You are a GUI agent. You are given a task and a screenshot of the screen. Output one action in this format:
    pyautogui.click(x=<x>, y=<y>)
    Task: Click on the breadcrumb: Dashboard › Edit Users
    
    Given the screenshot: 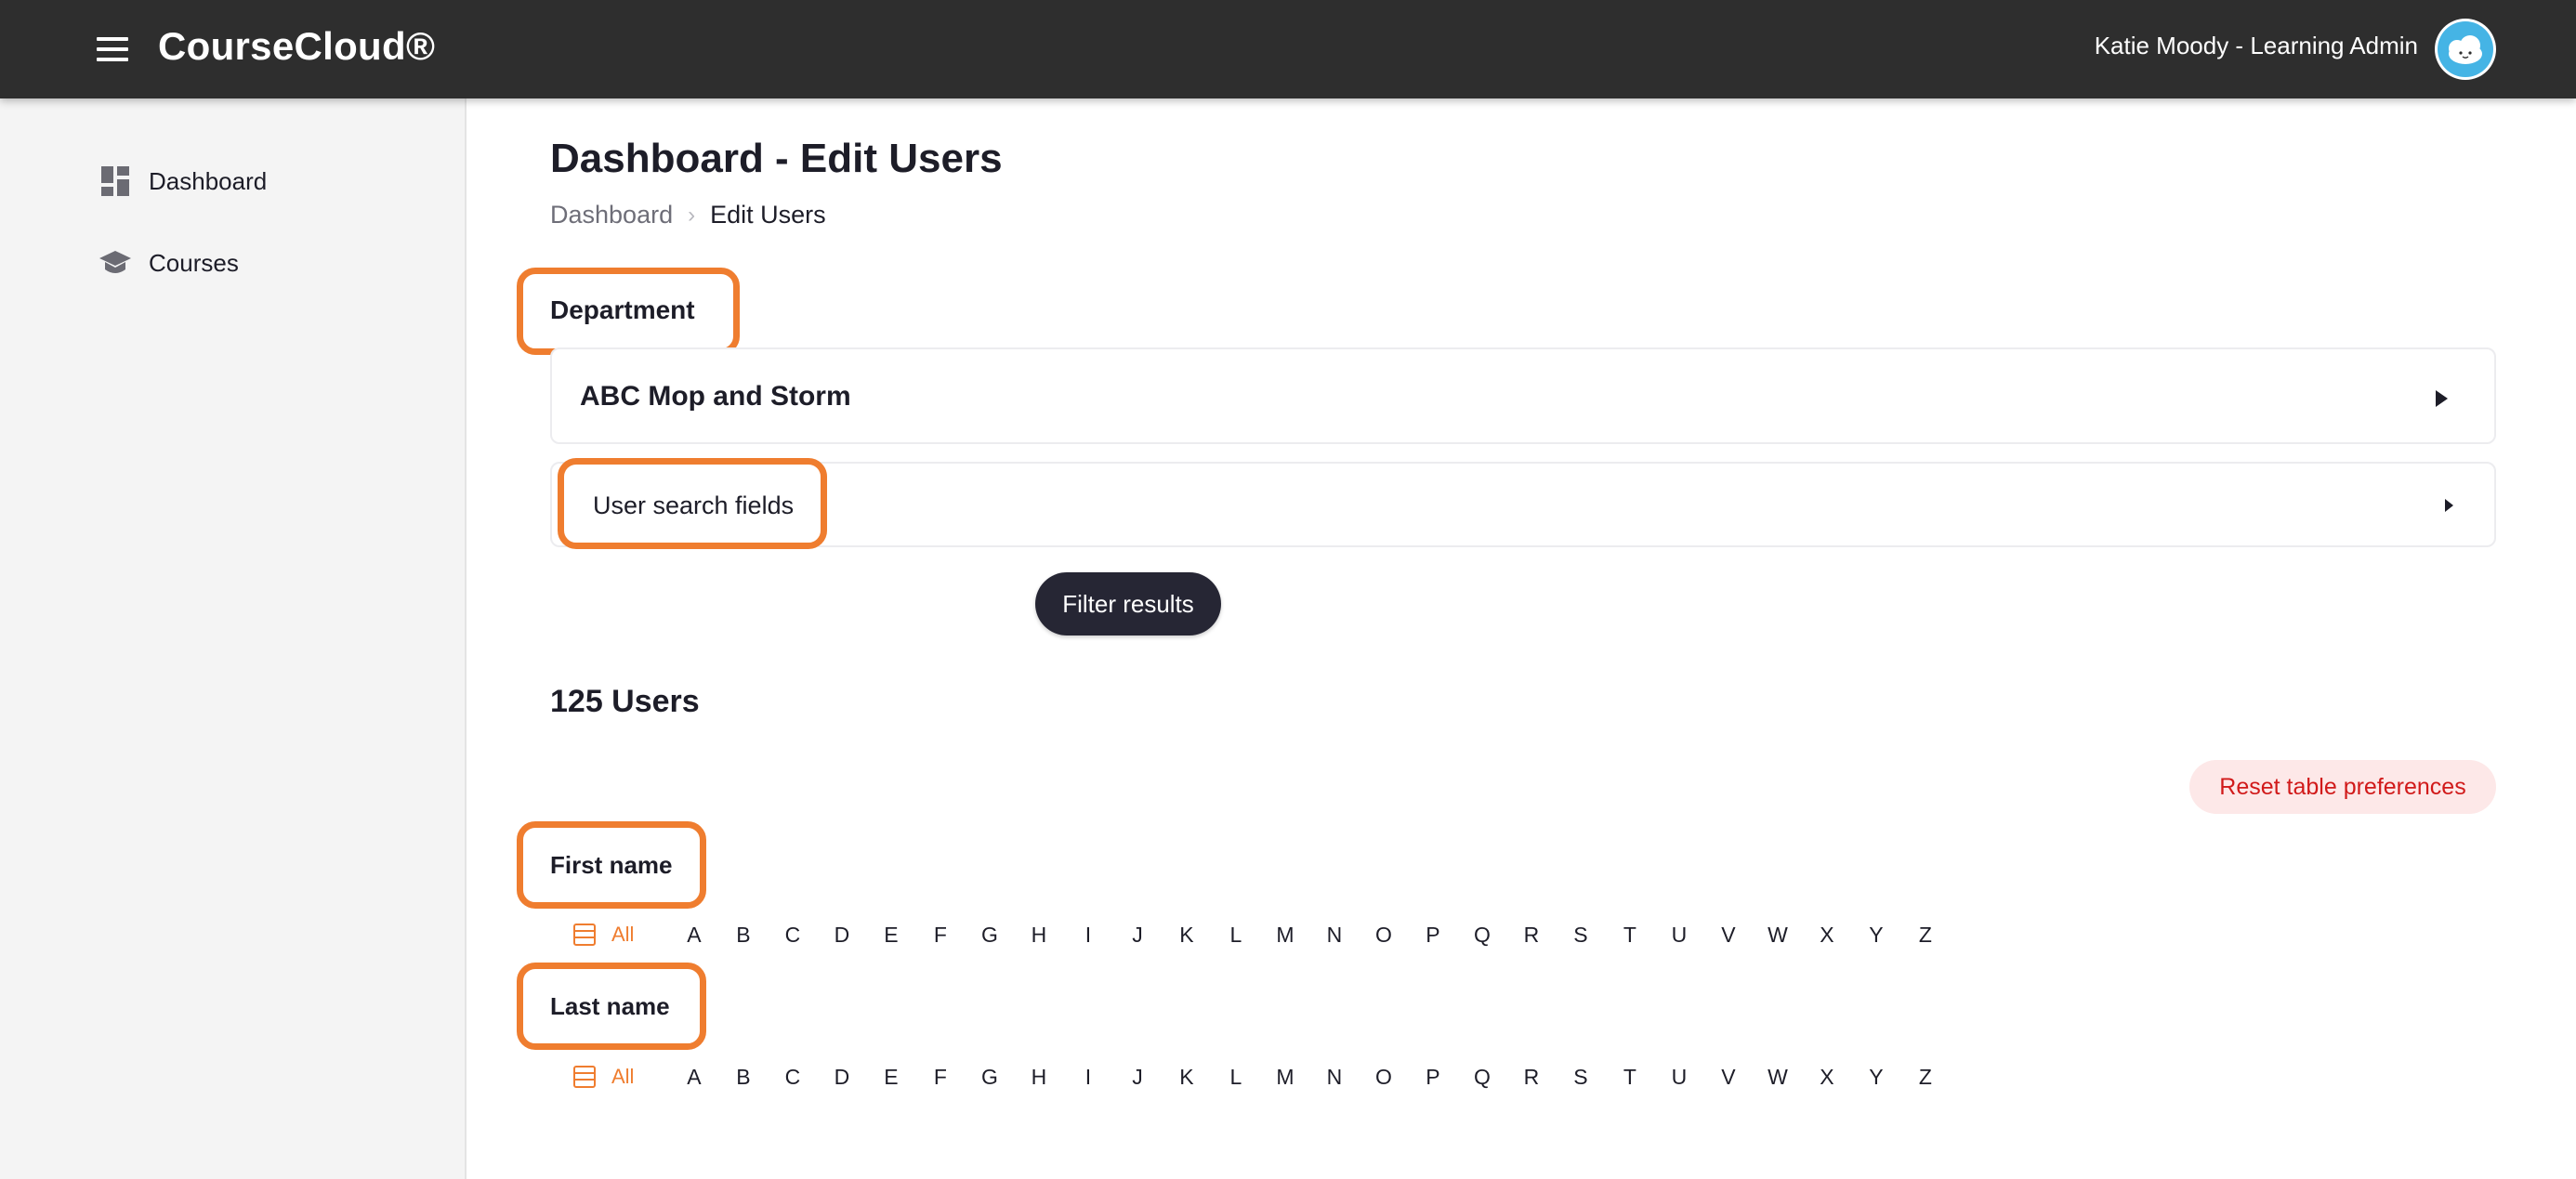 What is the action you would take?
    pyautogui.click(x=688, y=215)
    